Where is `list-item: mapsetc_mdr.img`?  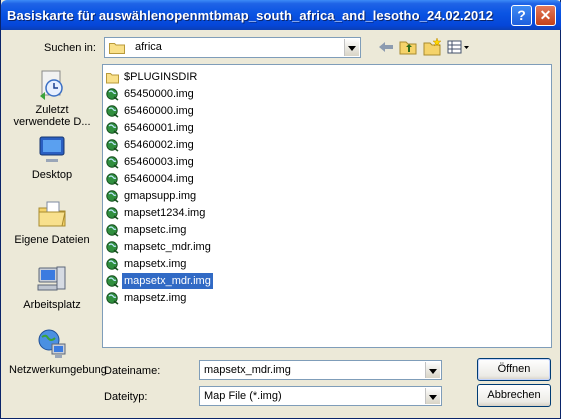 list-item: mapsetc_mdr.img is located at coordinates (159, 247).